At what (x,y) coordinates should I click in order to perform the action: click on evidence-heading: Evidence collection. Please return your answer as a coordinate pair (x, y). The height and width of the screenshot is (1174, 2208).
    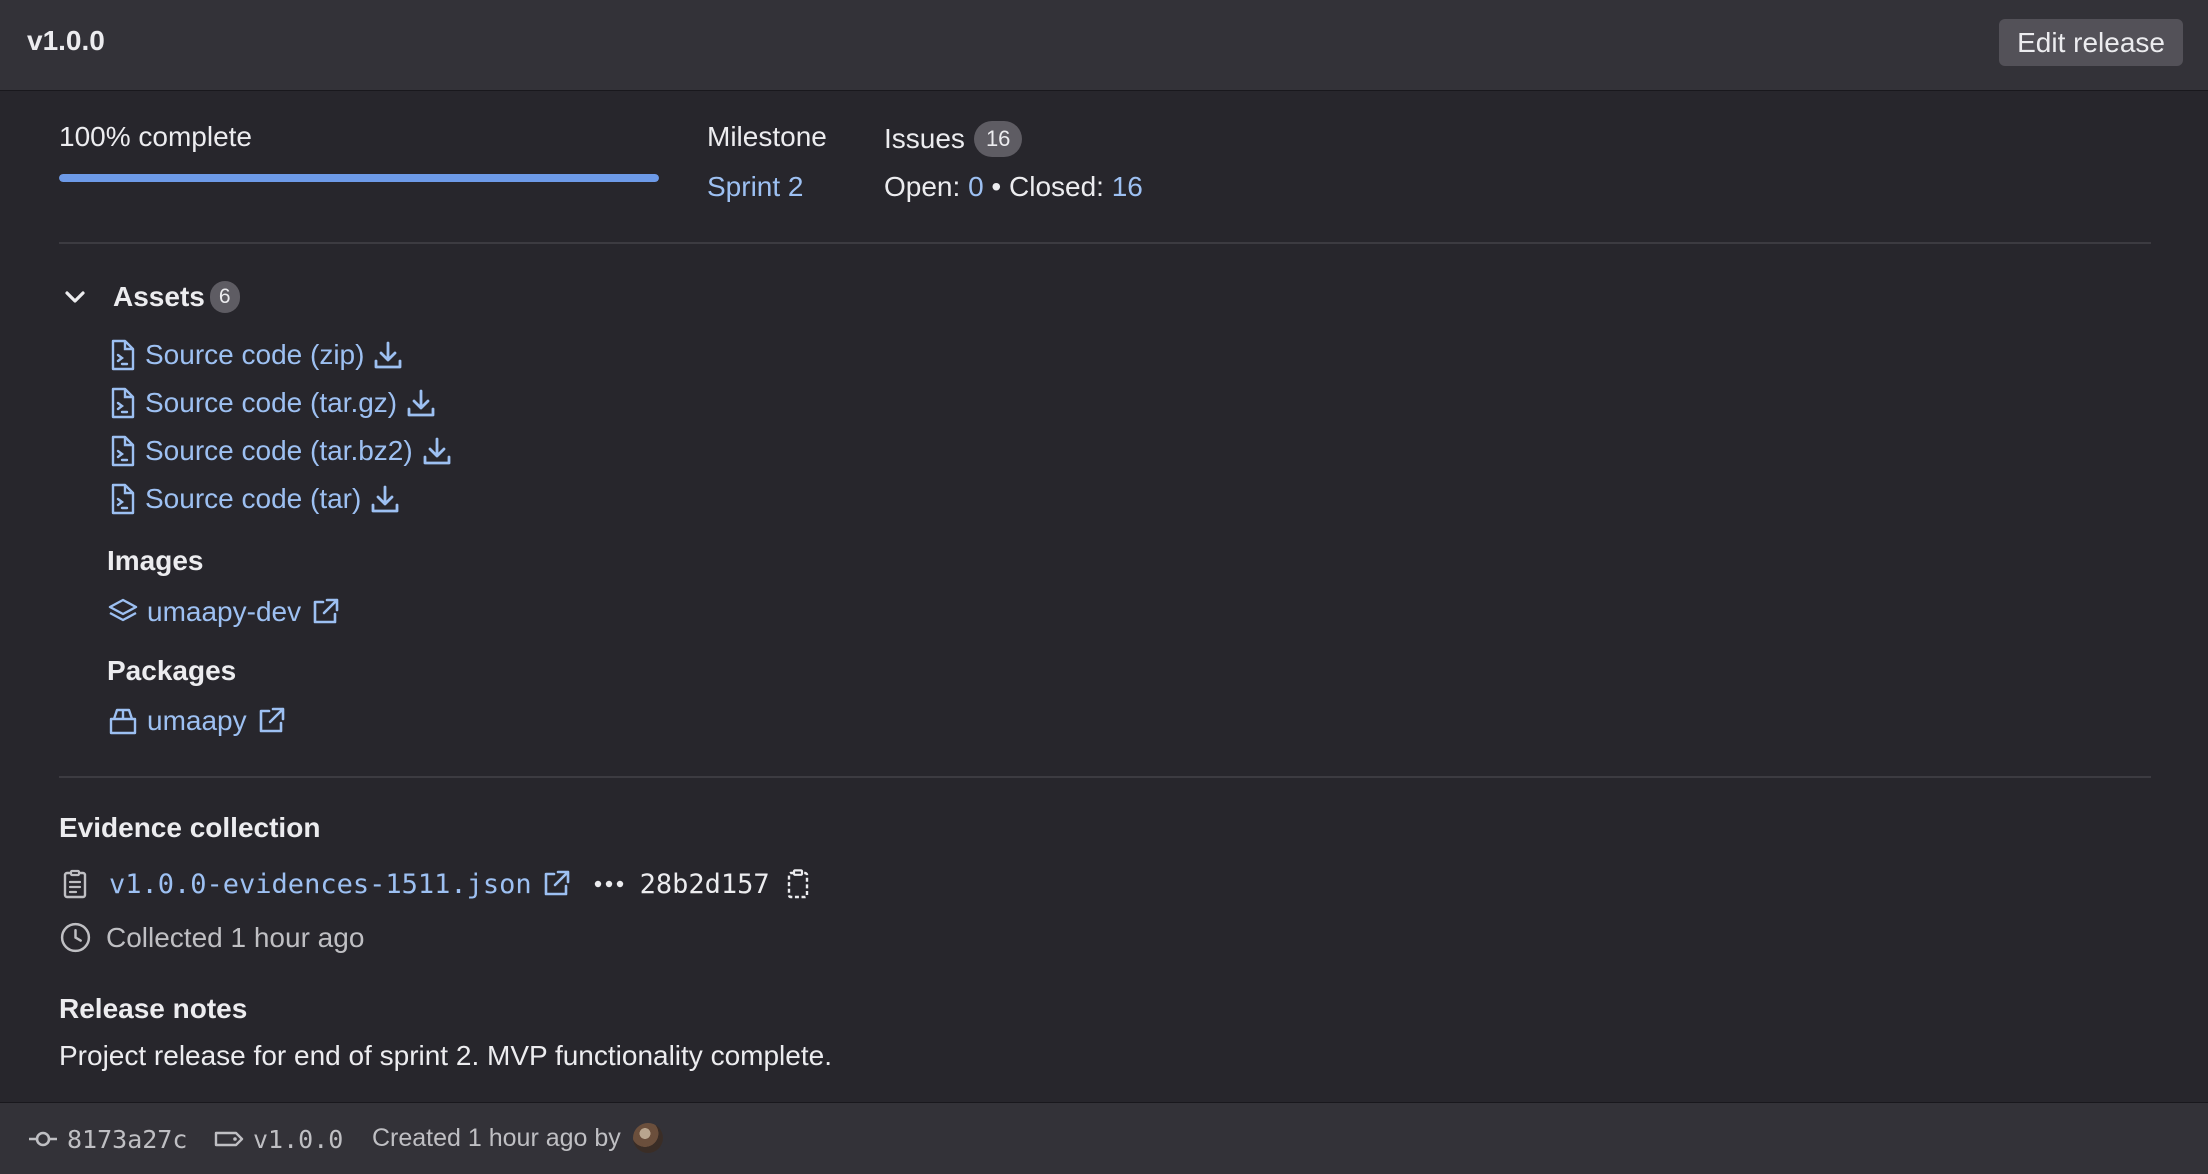
    Looking at the image, I should click on (190, 827).